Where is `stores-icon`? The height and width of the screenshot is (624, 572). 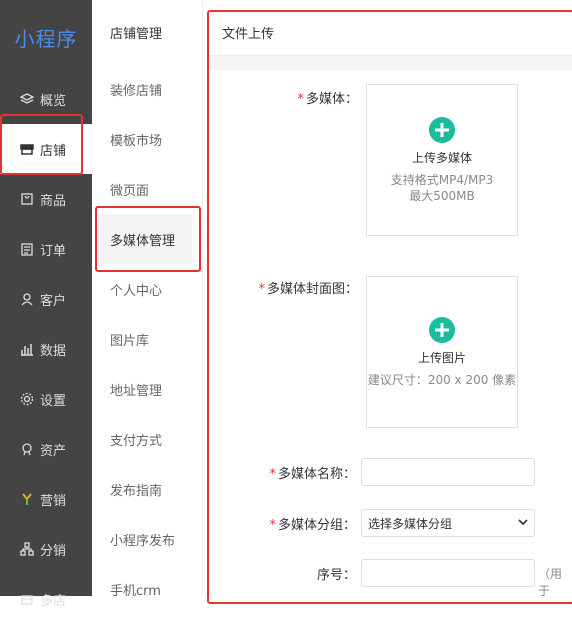
stores-icon is located at coordinates (27, 599).